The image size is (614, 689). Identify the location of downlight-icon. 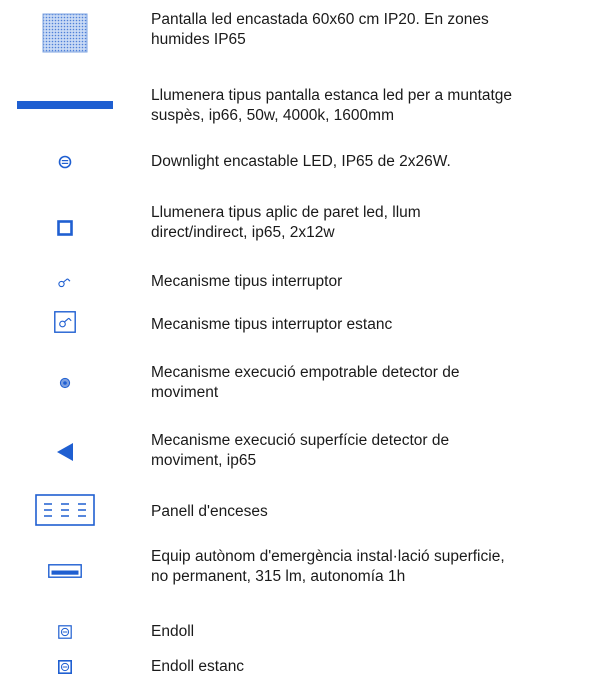
(65, 162).